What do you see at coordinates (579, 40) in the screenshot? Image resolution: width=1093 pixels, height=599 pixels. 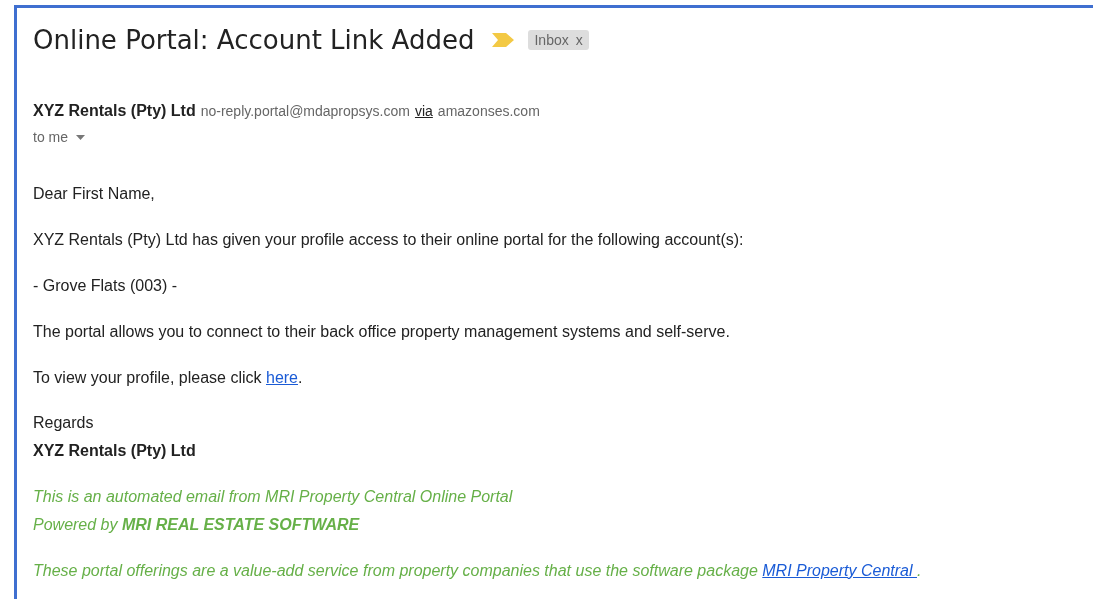 I see `remove-label-button: x` at bounding box center [579, 40].